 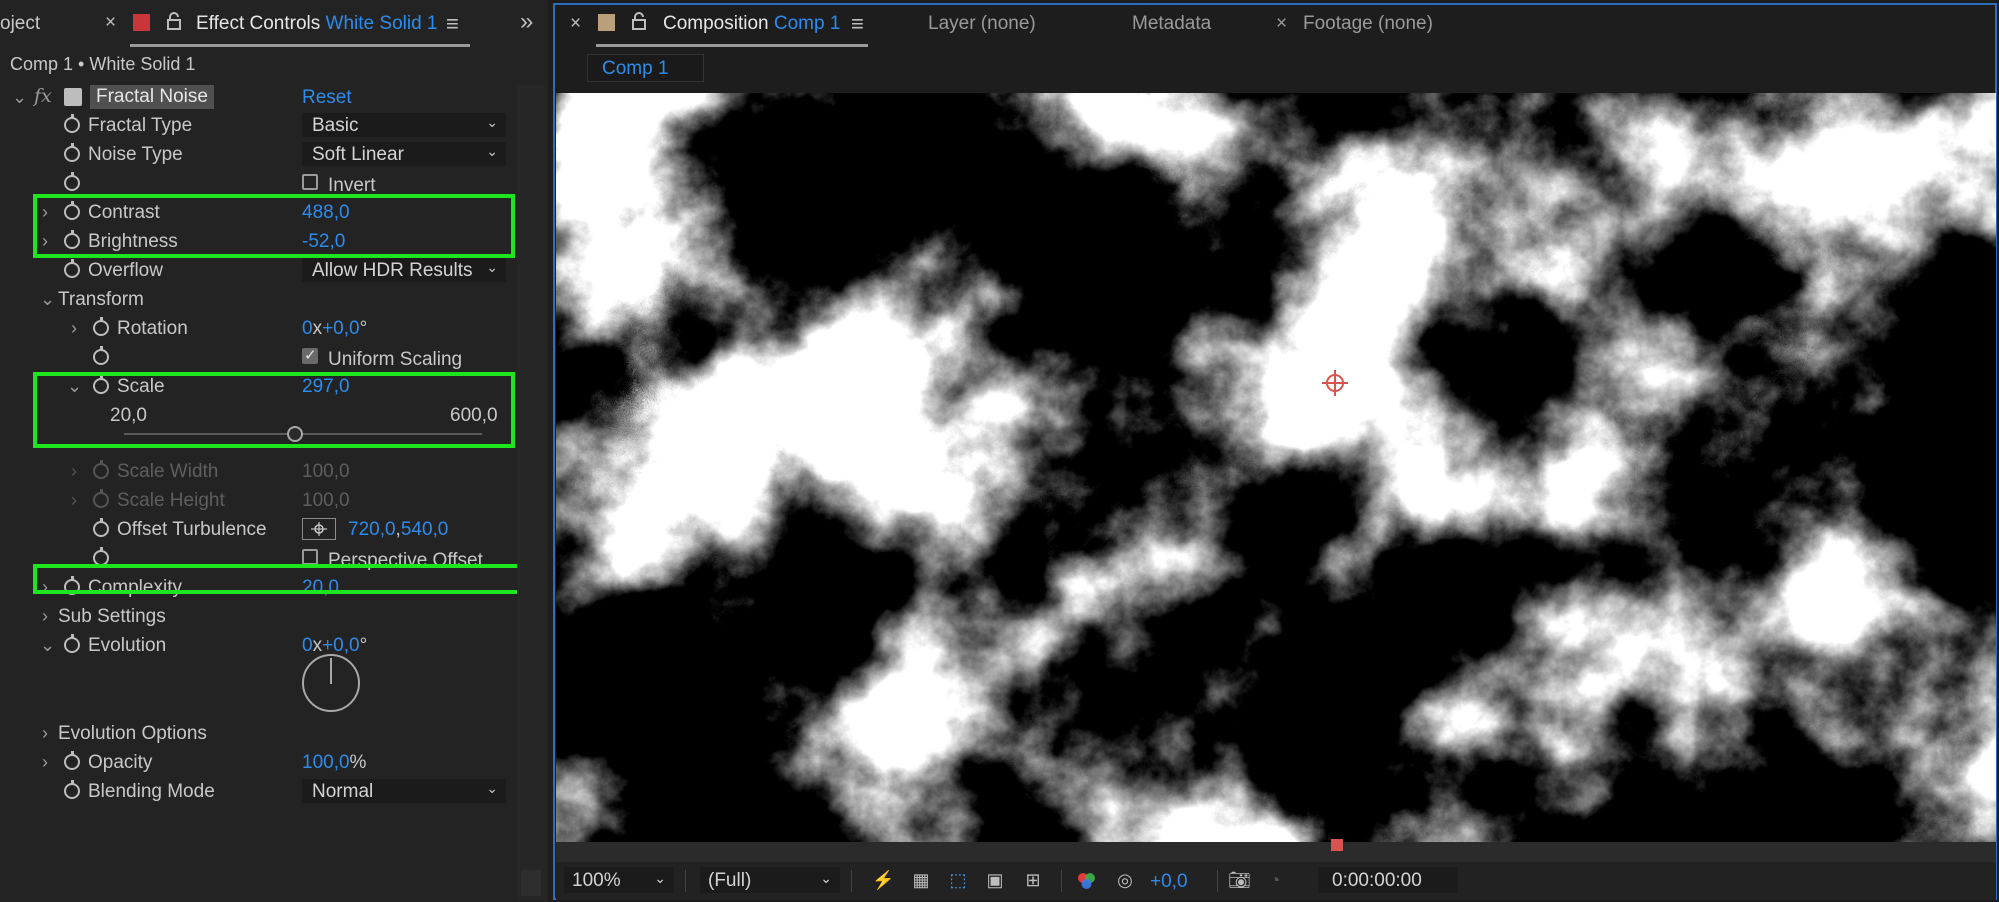 I want to click on tab-effect-controls-layer: White Solid 1, so click(x=381, y=23).